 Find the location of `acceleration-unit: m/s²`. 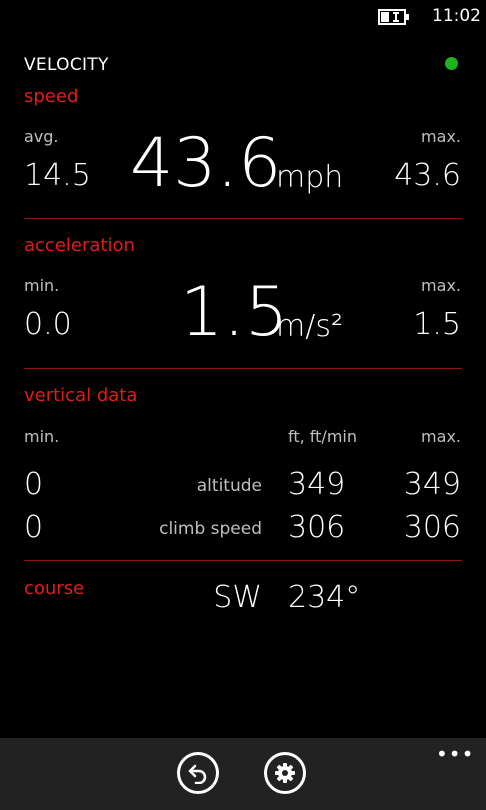

acceleration-unit: m/s² is located at coordinates (309, 326).